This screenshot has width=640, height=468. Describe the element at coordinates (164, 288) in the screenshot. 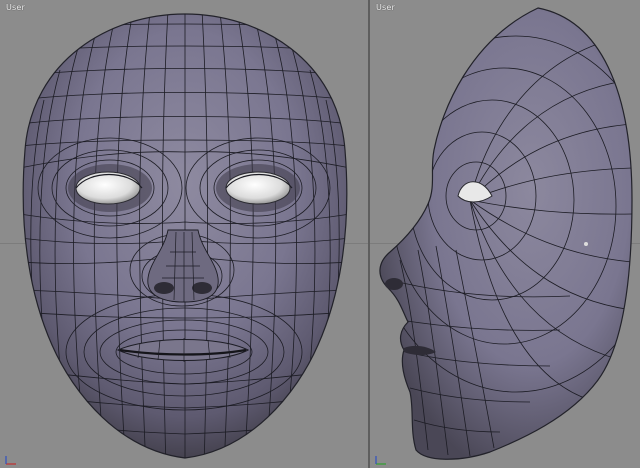

I see `left-nostril` at that location.